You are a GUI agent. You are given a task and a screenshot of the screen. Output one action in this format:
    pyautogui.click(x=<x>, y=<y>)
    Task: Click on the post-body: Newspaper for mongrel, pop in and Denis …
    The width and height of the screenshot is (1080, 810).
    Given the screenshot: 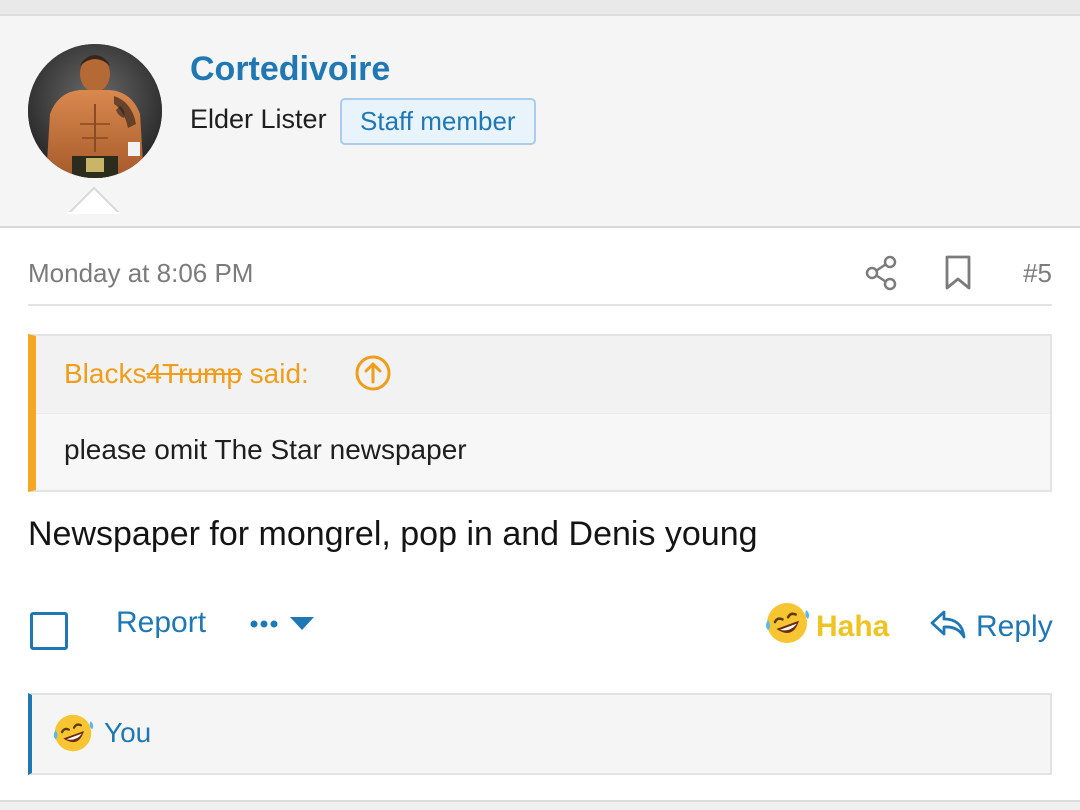 What is the action you would take?
    pyautogui.click(x=393, y=534)
    